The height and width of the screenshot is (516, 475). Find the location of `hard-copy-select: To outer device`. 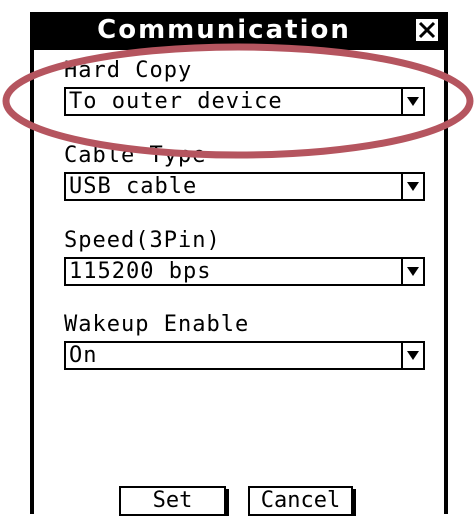

hard-copy-select: To outer device is located at coordinates (244, 101).